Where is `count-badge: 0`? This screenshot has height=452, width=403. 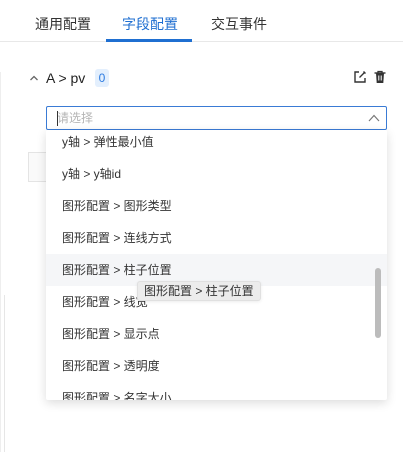
count-badge: 0 is located at coordinates (102, 78).